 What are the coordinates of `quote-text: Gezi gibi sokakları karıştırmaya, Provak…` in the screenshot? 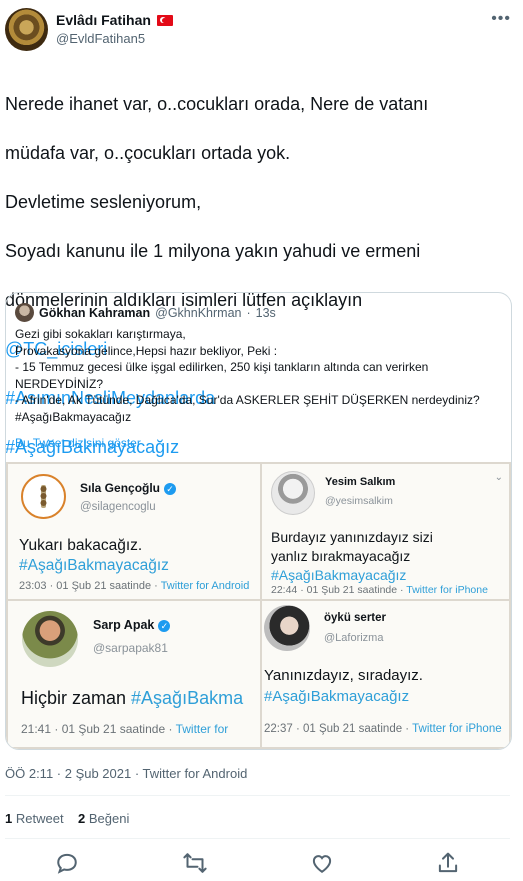 It's located at (261, 375).